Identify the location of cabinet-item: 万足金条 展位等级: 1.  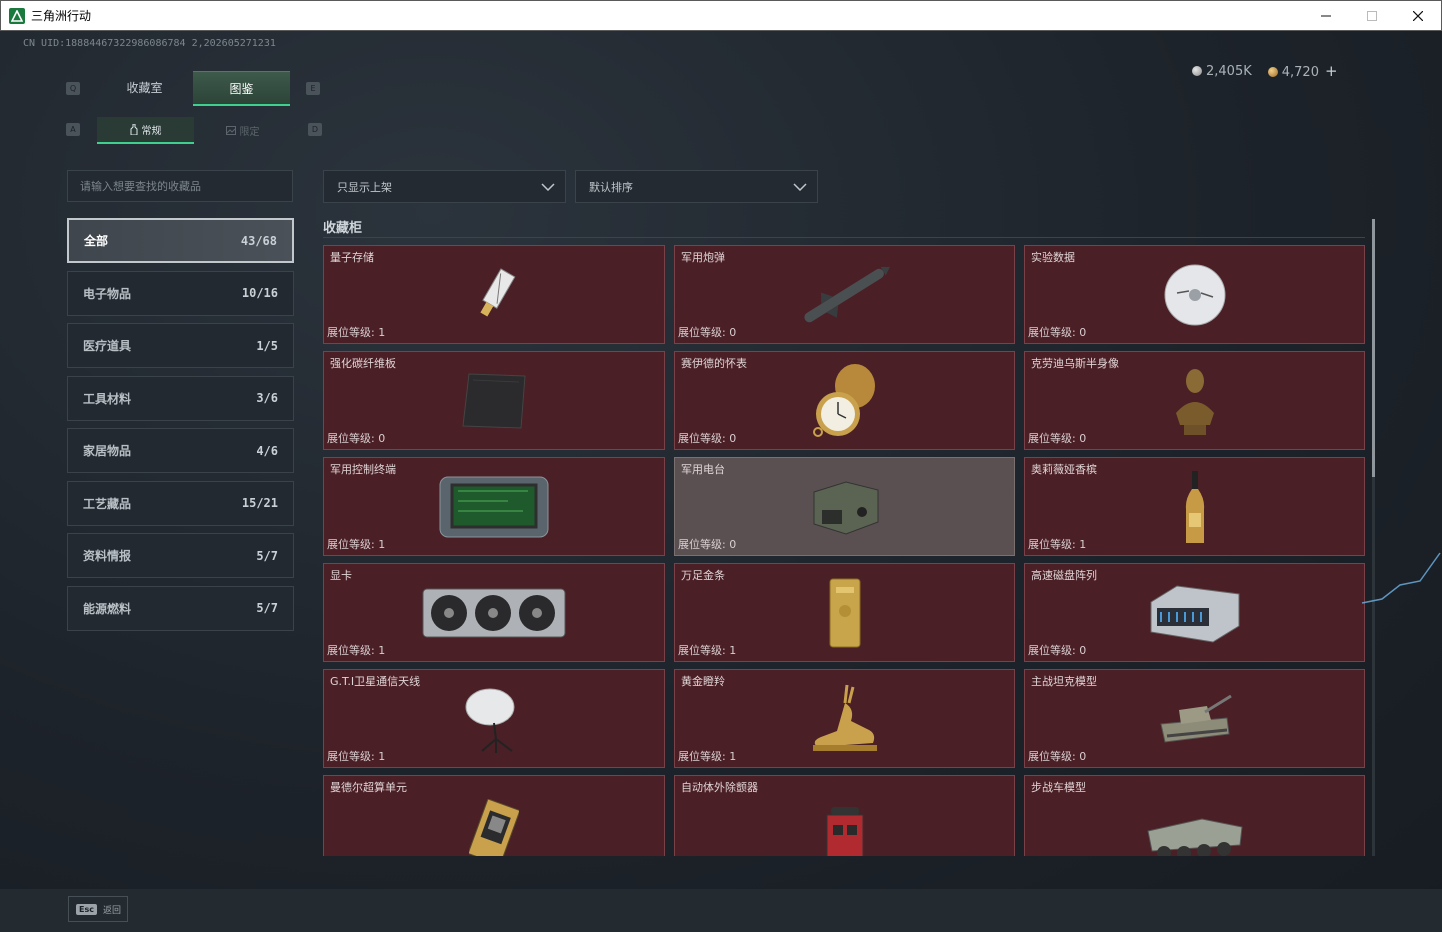
(844, 612).